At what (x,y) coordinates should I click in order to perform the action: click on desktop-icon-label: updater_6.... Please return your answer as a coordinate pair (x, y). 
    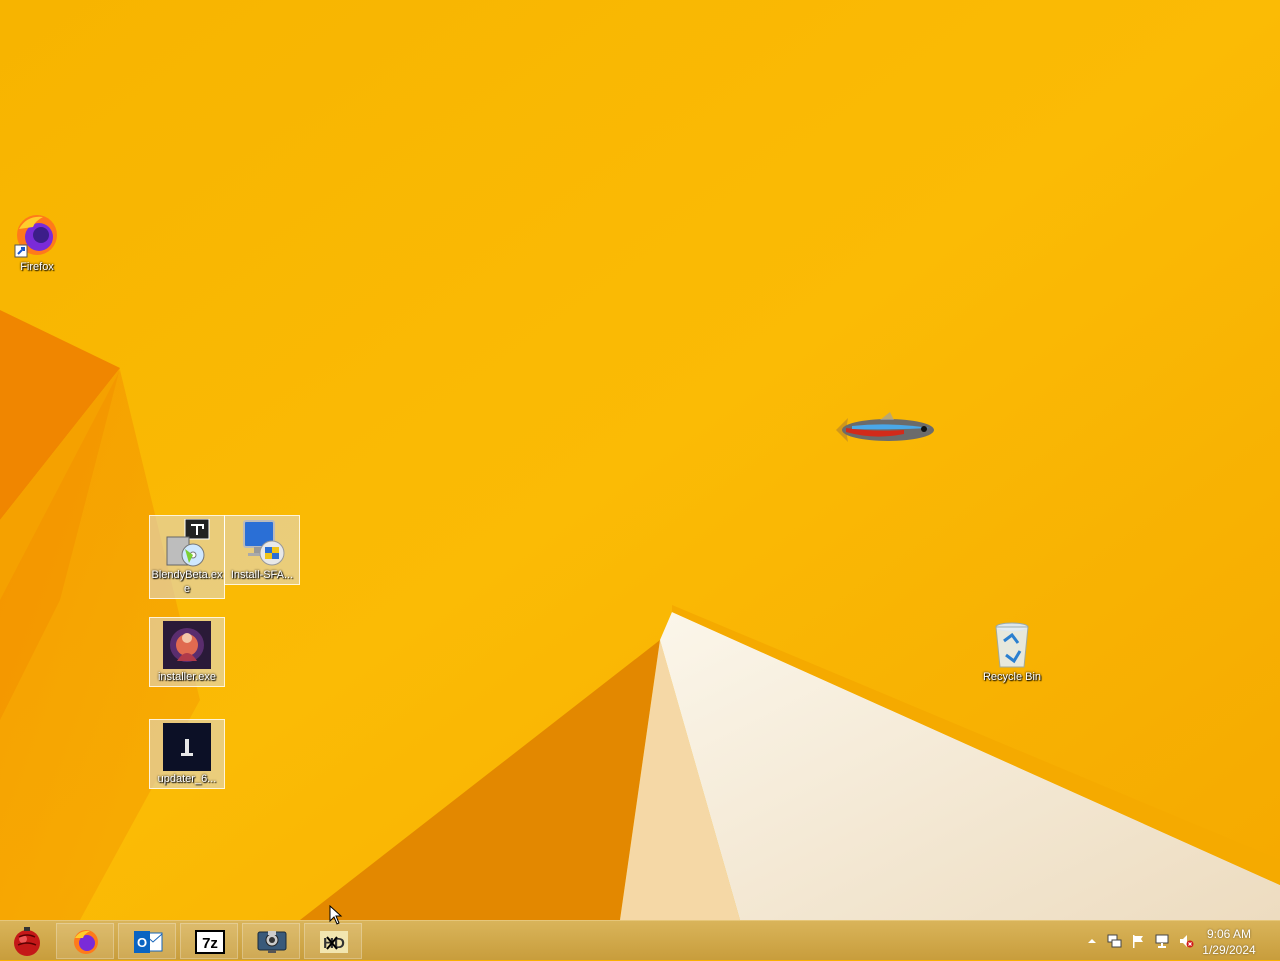
    Looking at the image, I should click on (187, 779).